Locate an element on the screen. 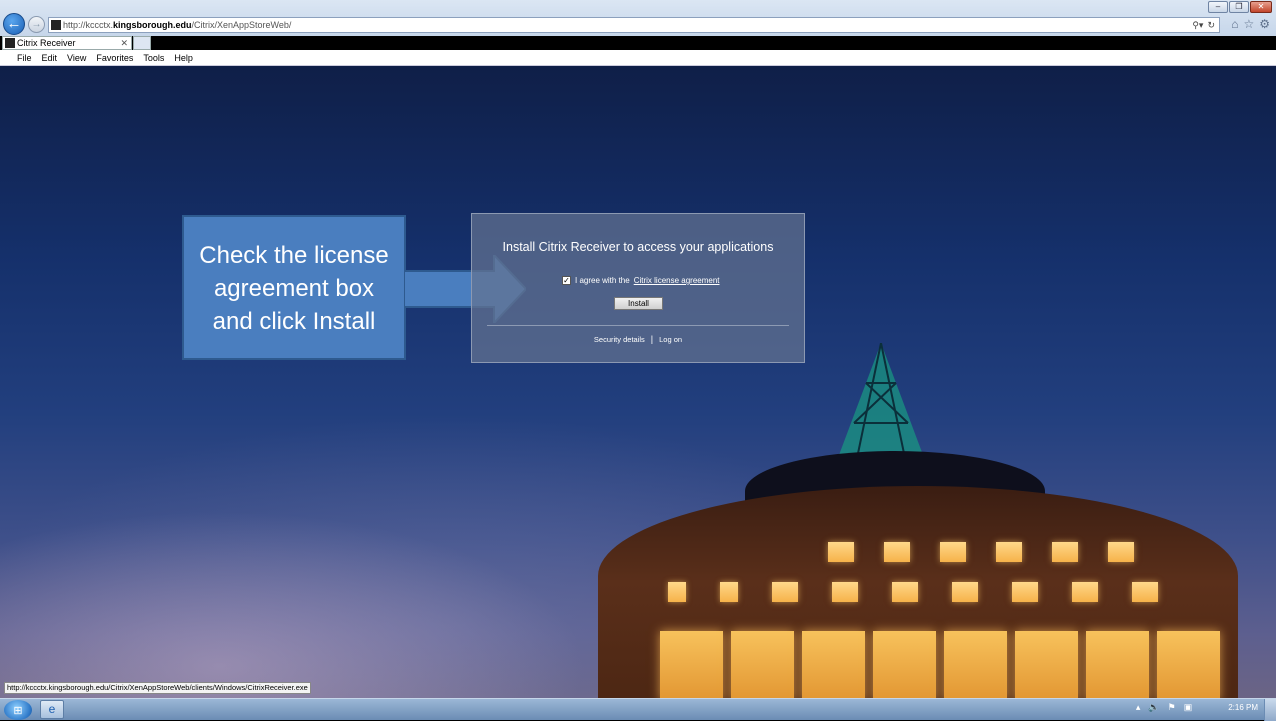  home-icon: ⌂ is located at coordinates (1234, 24).